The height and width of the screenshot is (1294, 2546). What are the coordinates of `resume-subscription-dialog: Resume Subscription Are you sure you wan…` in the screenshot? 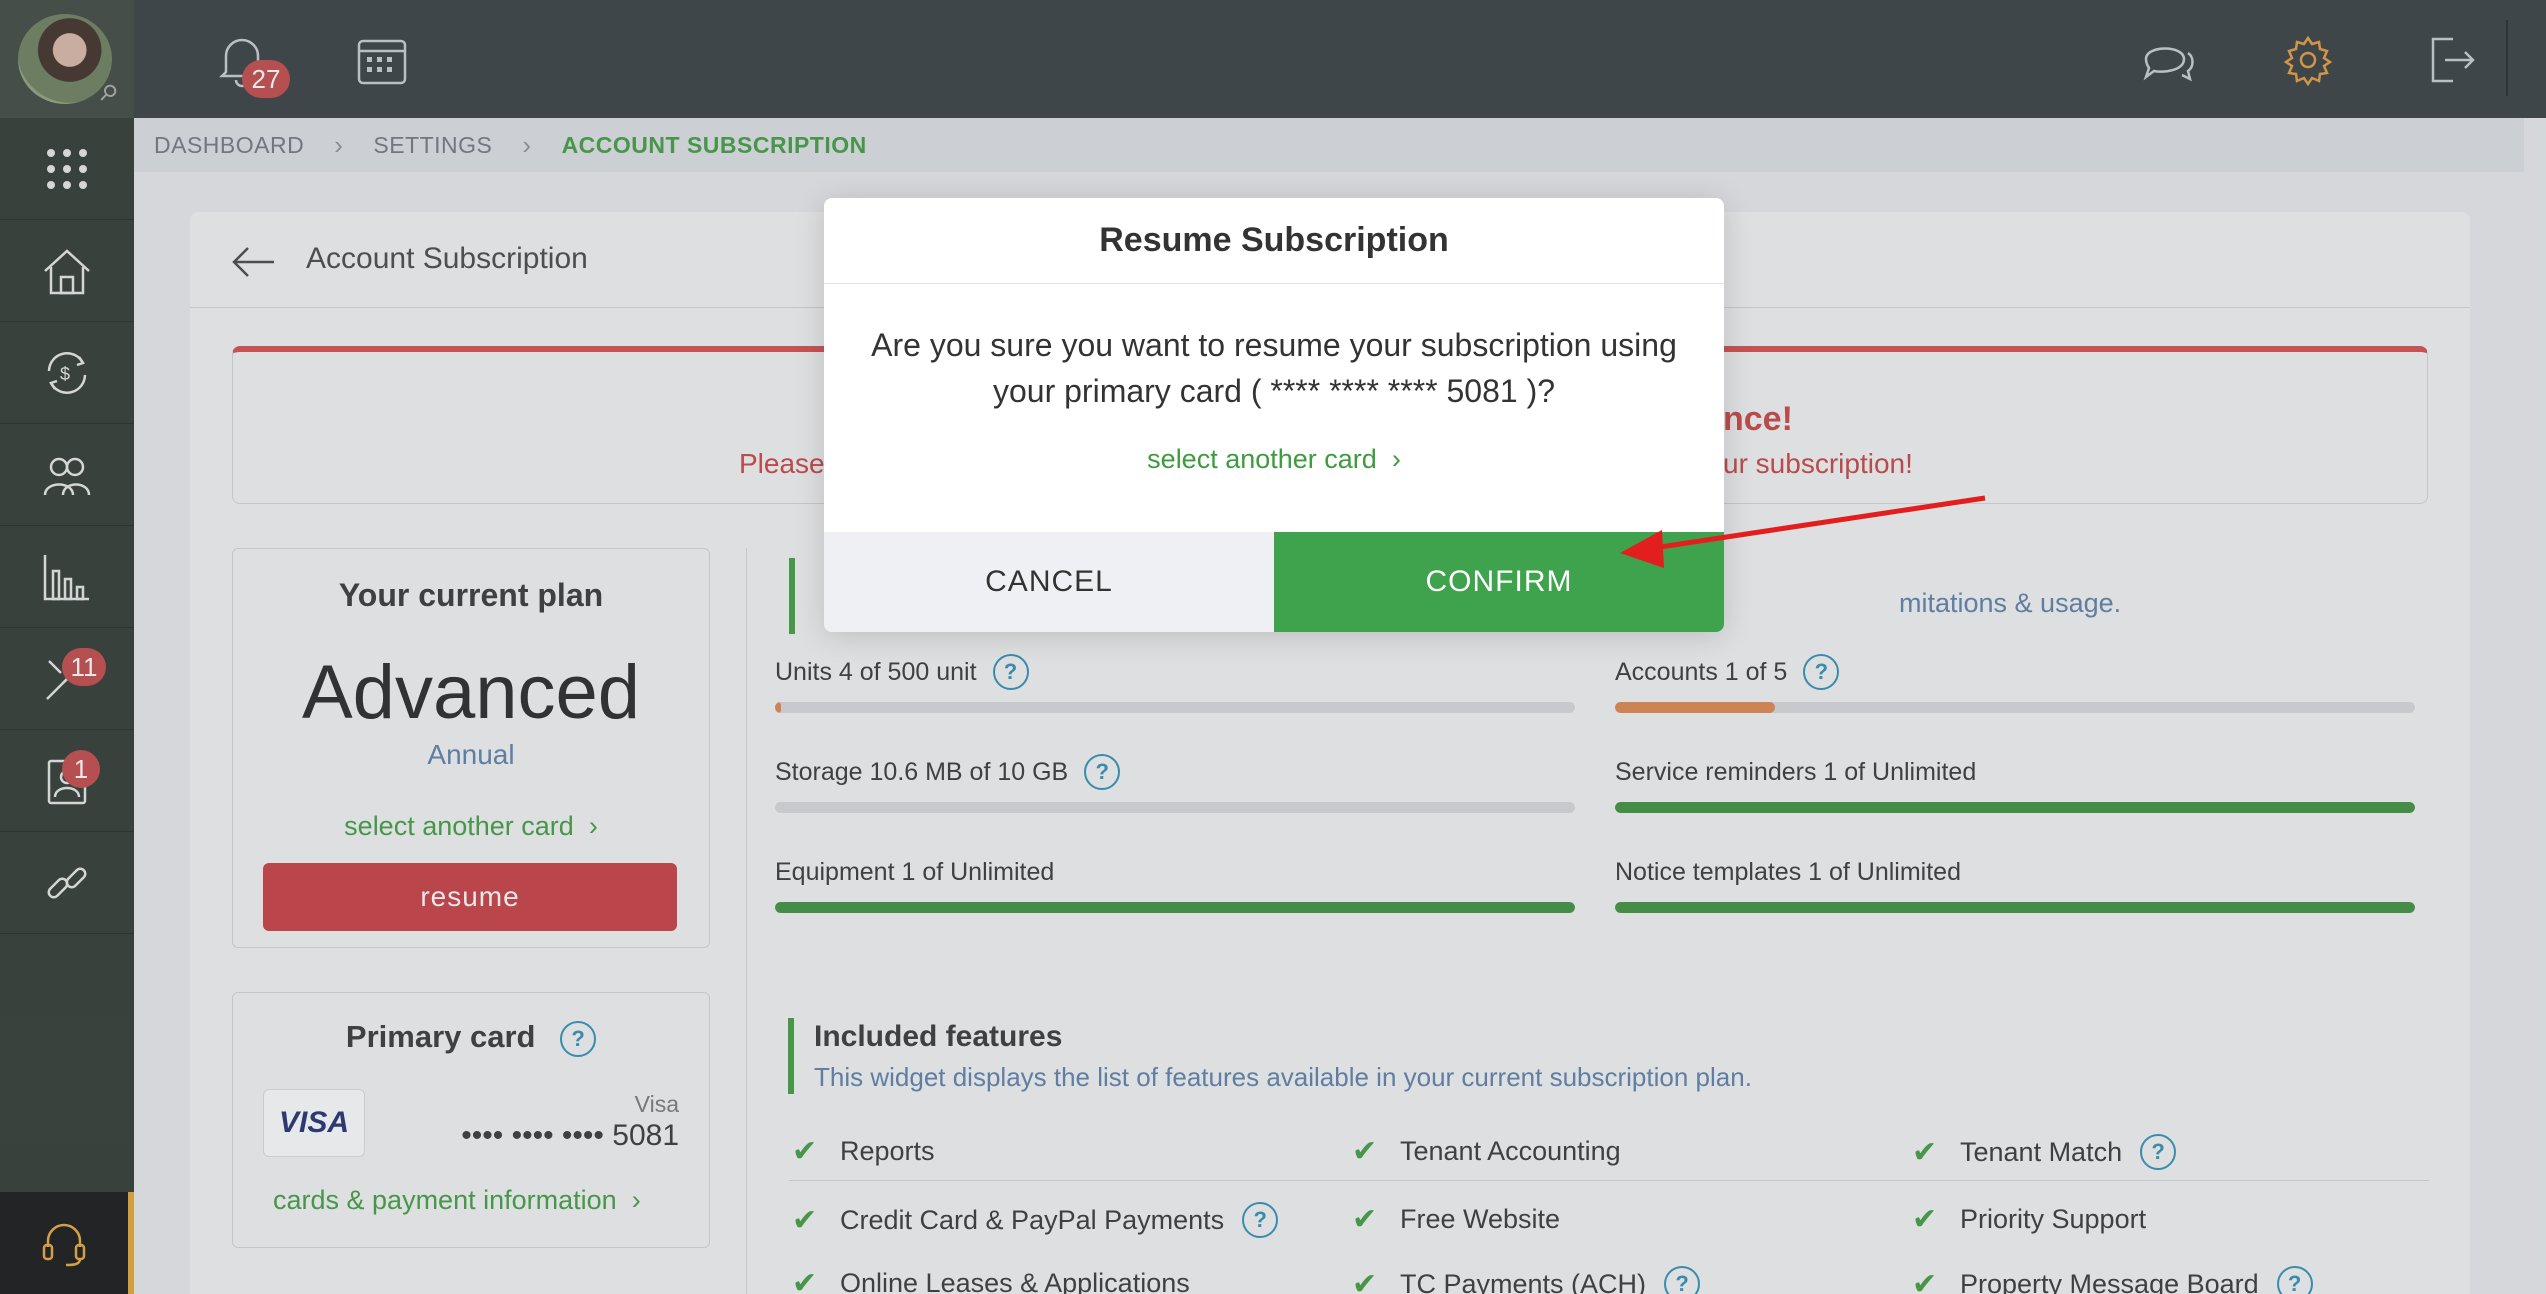 It's located at (1274, 415).